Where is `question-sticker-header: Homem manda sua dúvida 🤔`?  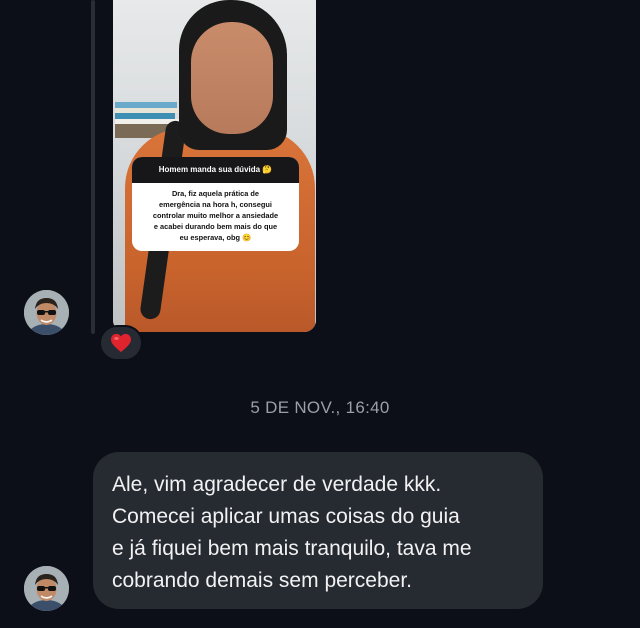
question-sticker-header: Homem manda sua dúvida 🤔 is located at coordinates (215, 170).